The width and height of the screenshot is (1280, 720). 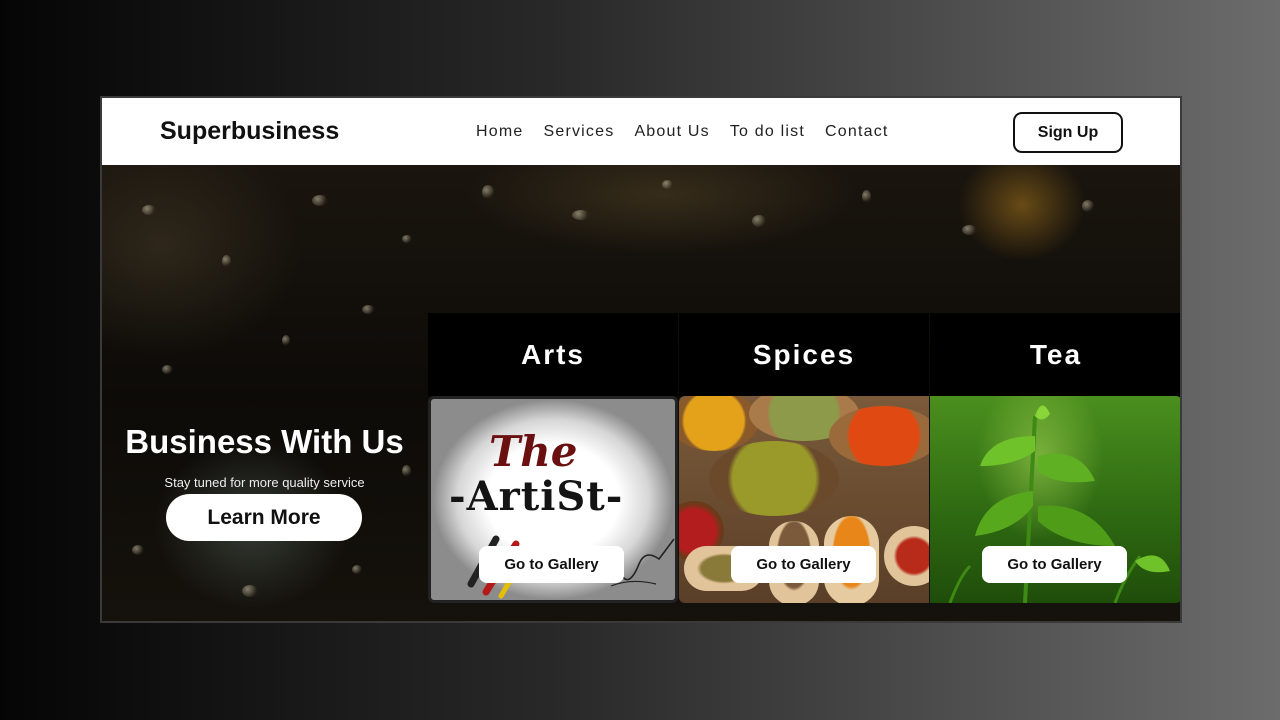 What do you see at coordinates (264, 482) in the screenshot?
I see `hero-subtitle: Stay tuned for more quality service` at bounding box center [264, 482].